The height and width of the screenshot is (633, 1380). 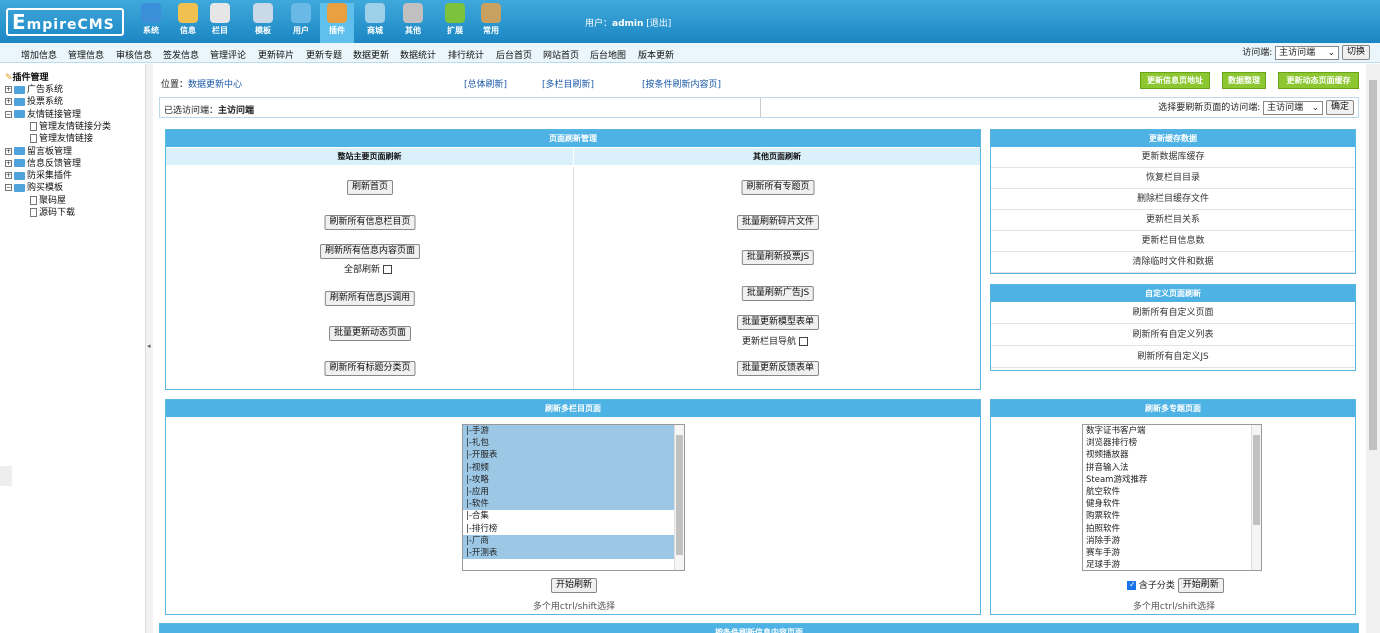 What do you see at coordinates (455, 23) in the screenshot?
I see `top-nav-plus: 扩展` at bounding box center [455, 23].